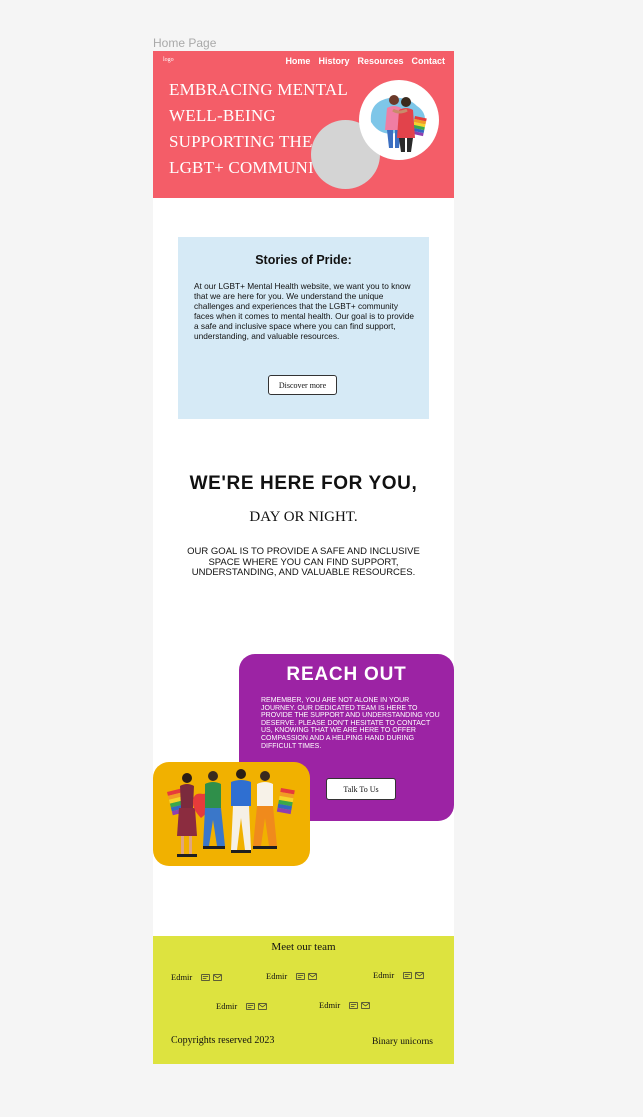  I want to click on main-nav: Home History Resources Contact, so click(365, 61).